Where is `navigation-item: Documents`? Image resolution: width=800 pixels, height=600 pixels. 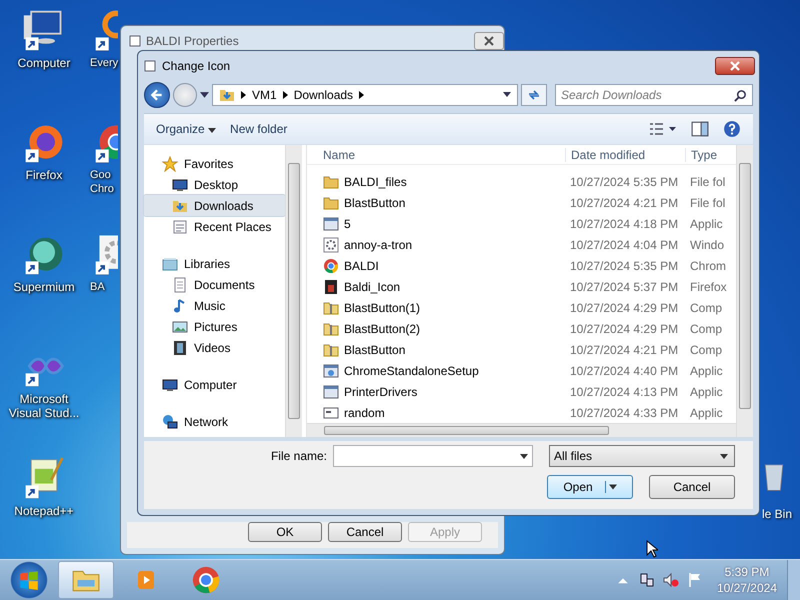 navigation-item: Documents is located at coordinates (214, 284).